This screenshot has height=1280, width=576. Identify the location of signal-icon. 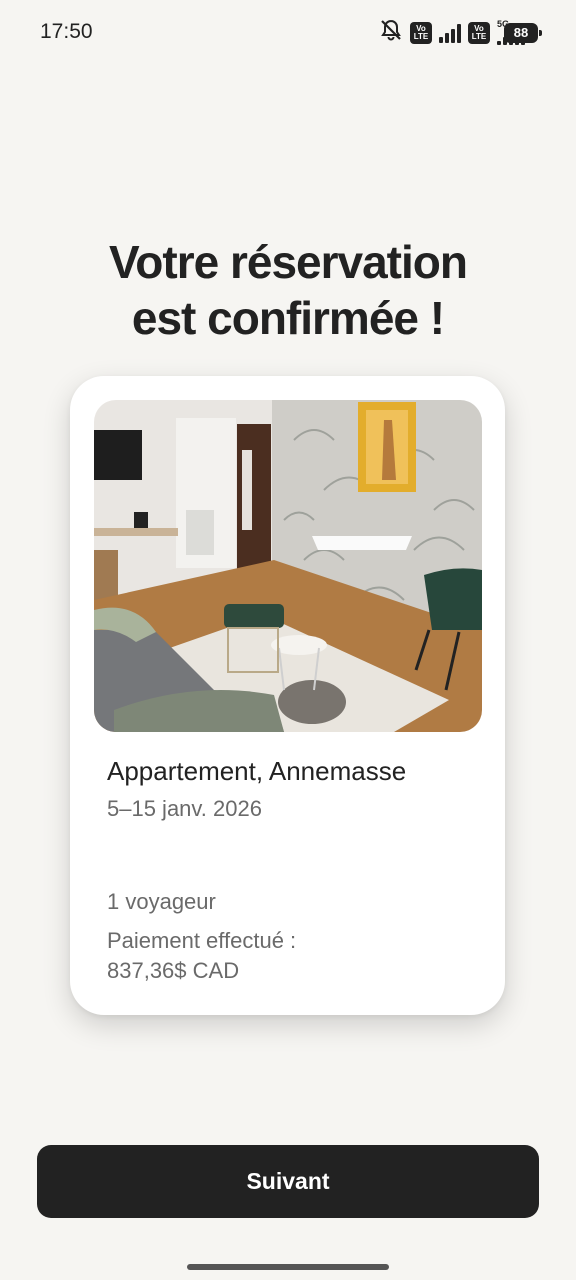
(450, 33).